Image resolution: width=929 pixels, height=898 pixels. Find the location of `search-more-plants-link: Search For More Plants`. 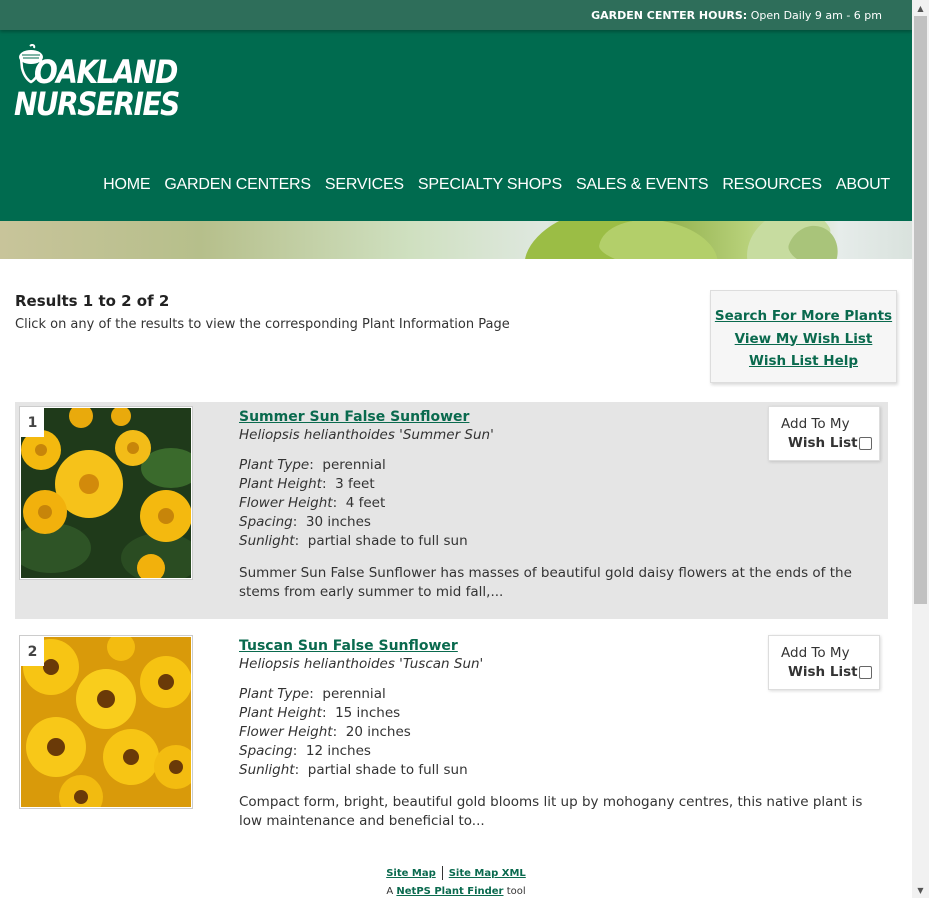

search-more-plants-link: Search For More Plants is located at coordinates (803, 316).